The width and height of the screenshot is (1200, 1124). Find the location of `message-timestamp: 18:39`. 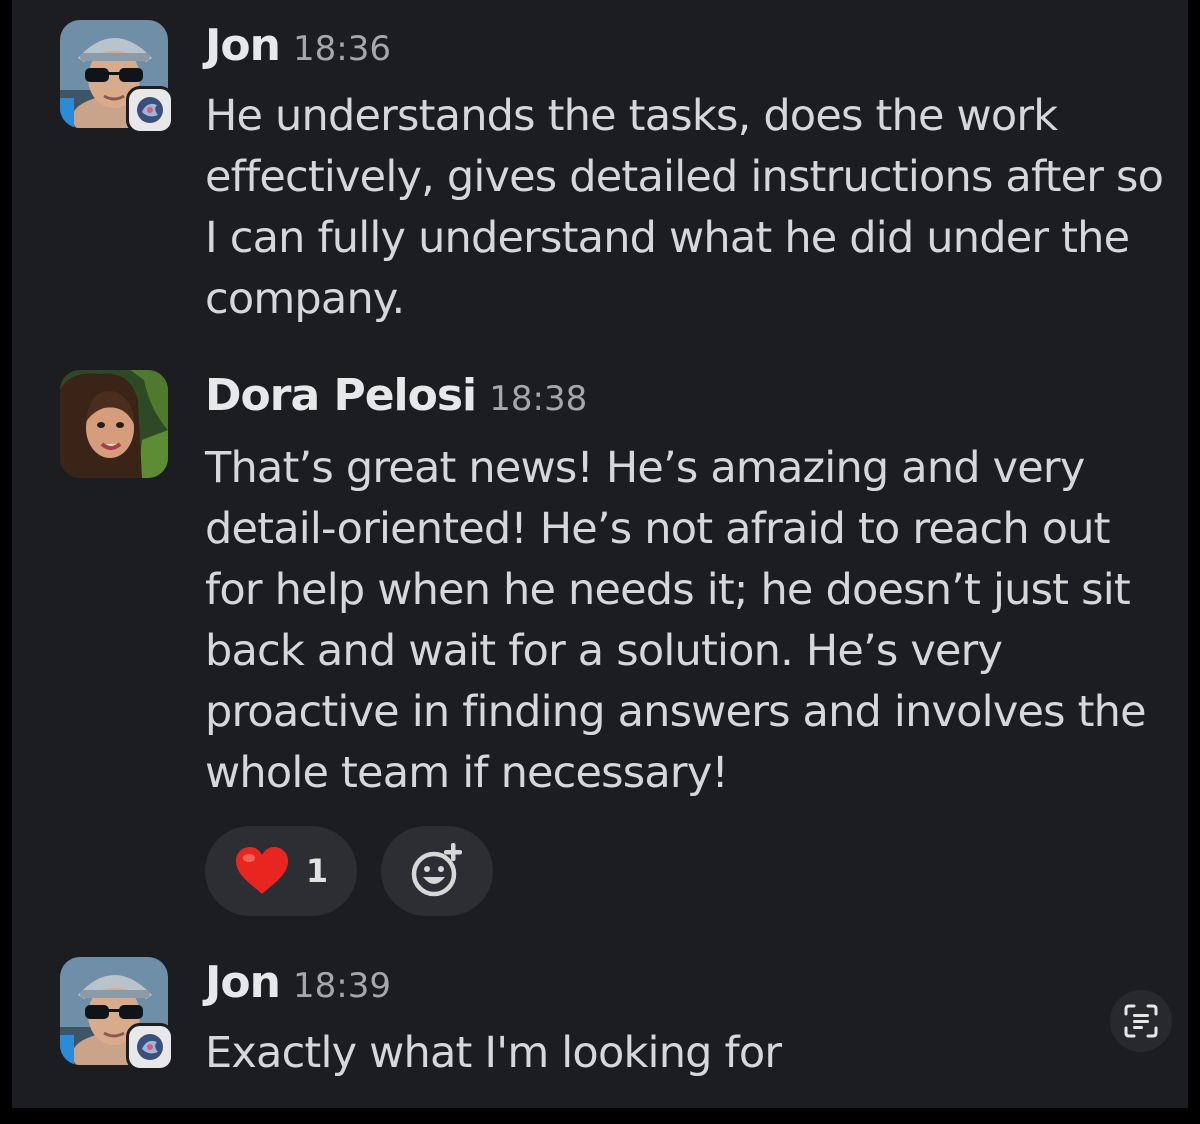

message-timestamp: 18:39 is located at coordinates (342, 986).